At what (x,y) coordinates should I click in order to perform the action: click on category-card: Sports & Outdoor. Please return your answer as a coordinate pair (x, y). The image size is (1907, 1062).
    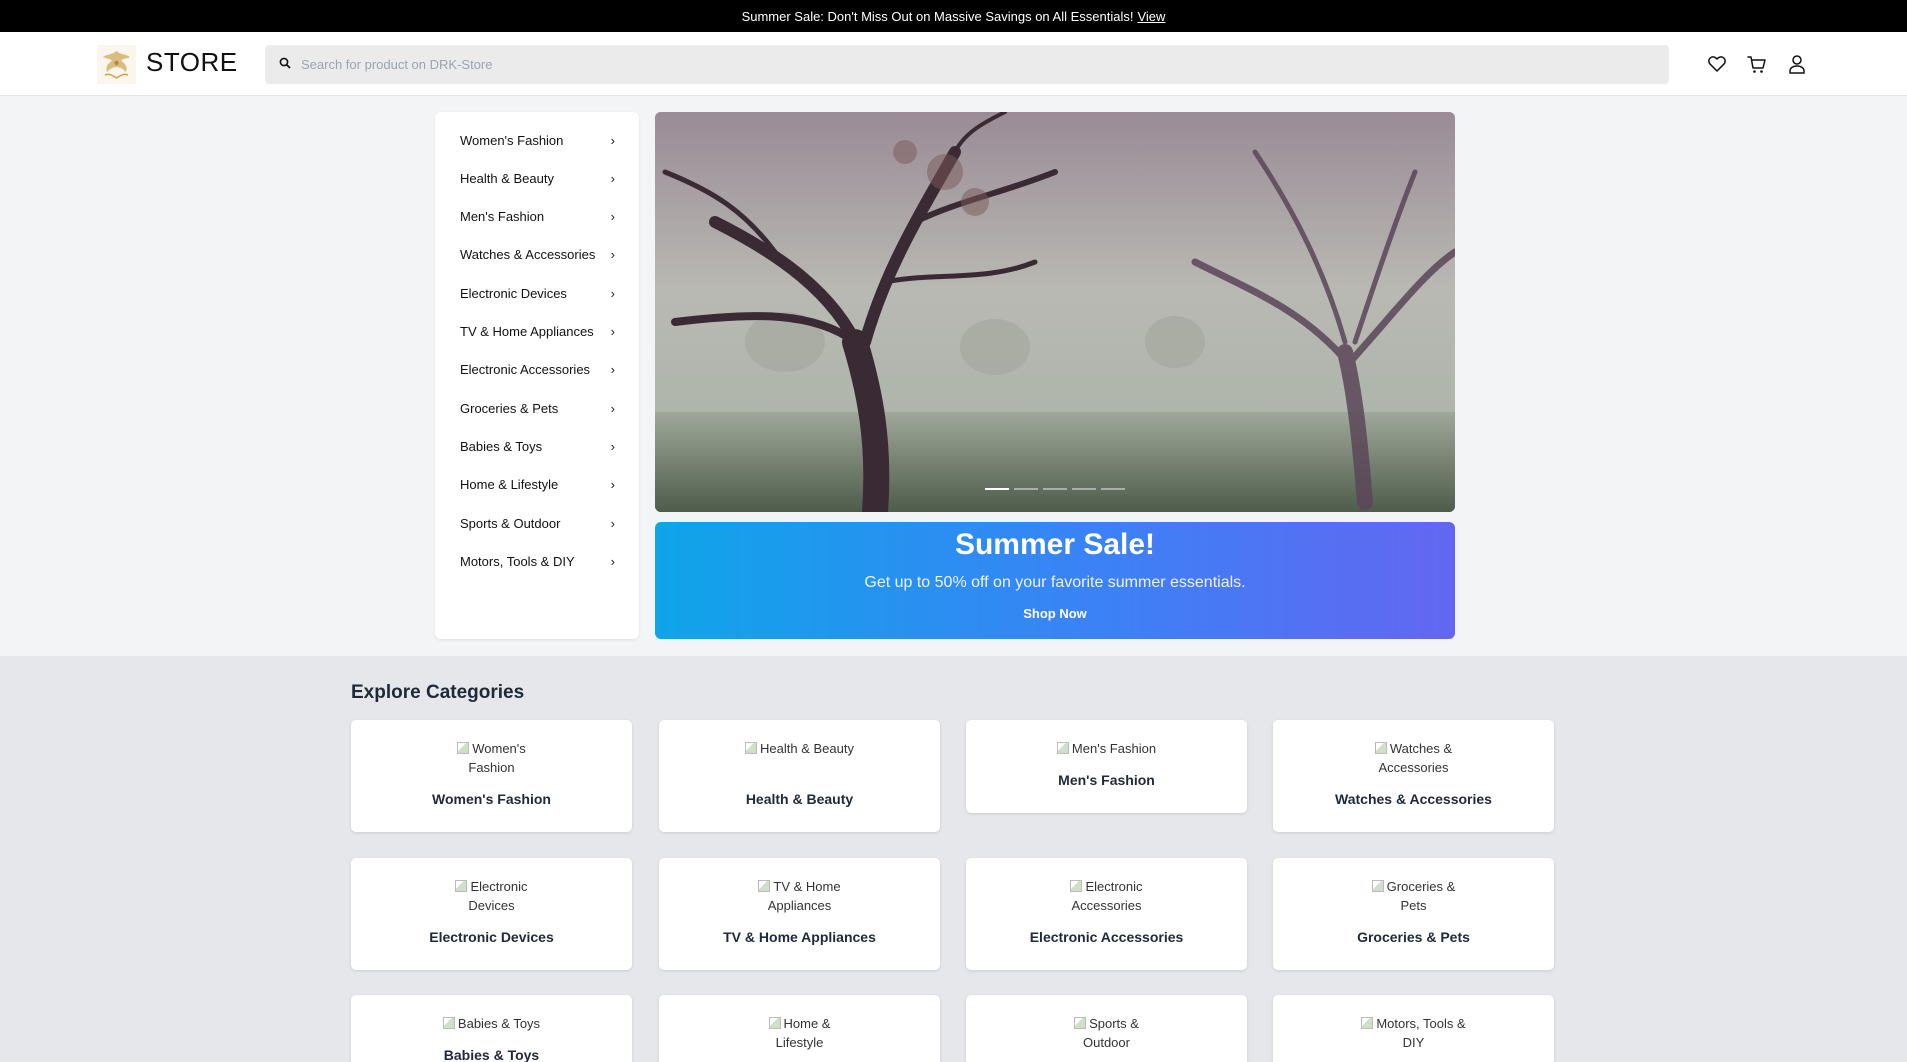
    Looking at the image, I should click on (1106, 1028).